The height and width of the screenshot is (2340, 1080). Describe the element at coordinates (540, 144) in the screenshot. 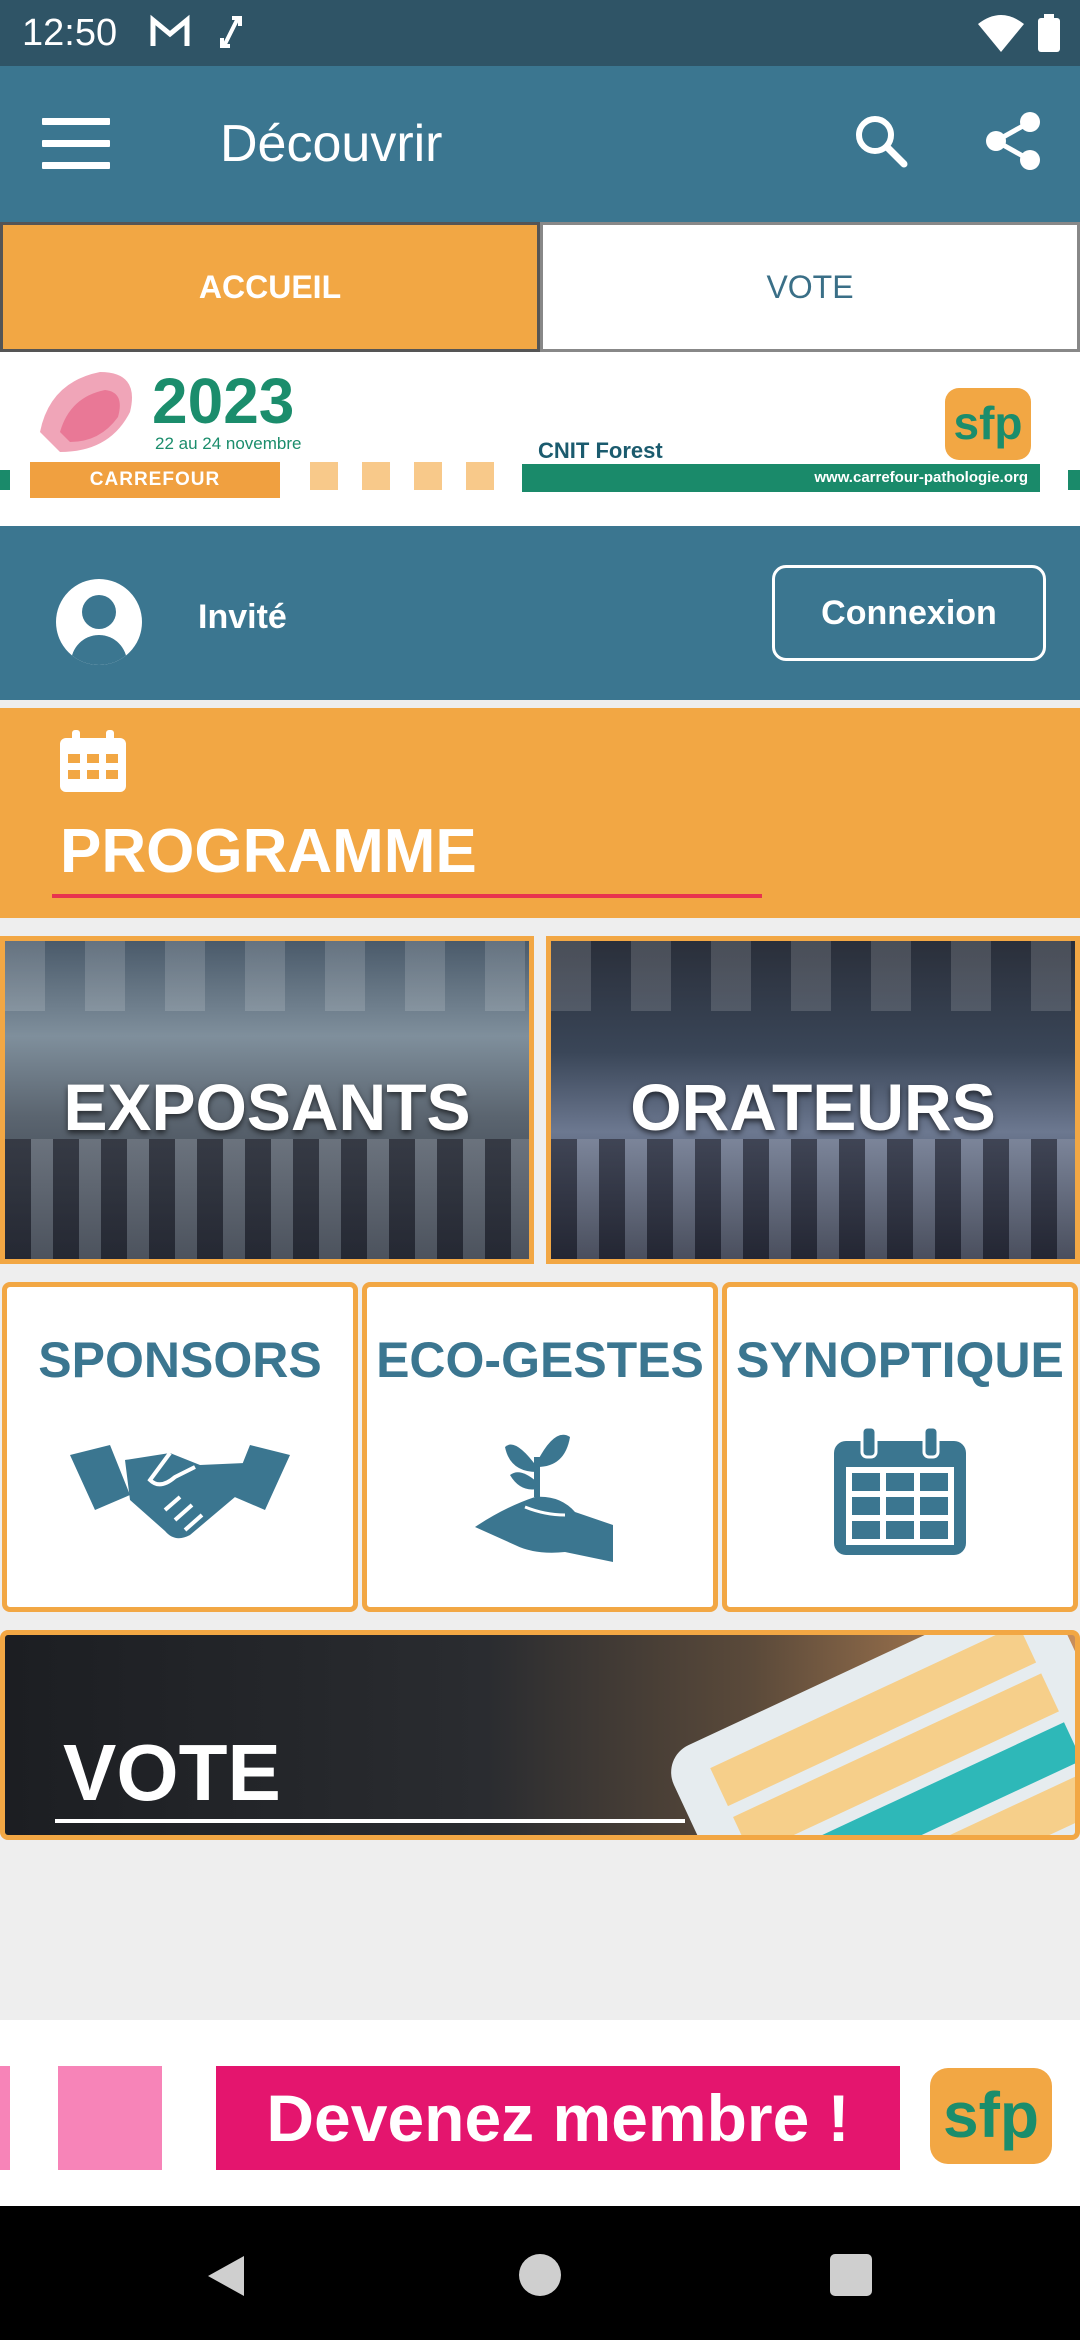

I see `app-bar: Découvrir` at that location.